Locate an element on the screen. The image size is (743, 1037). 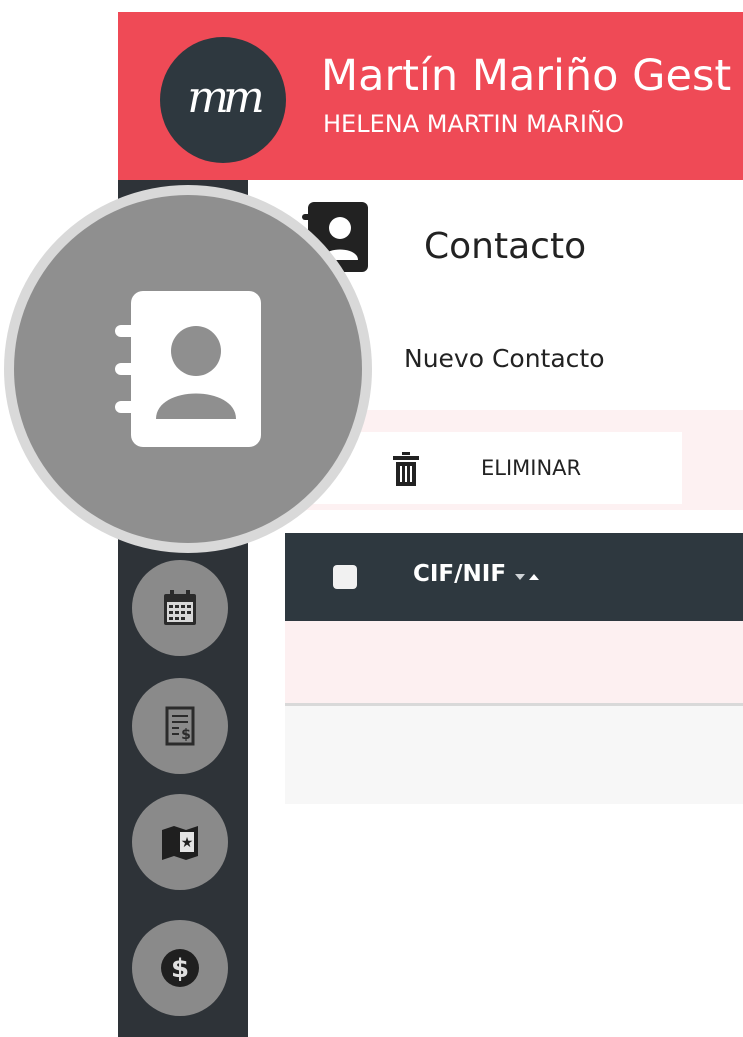
invoice-icon: $ is located at coordinates (180, 726).